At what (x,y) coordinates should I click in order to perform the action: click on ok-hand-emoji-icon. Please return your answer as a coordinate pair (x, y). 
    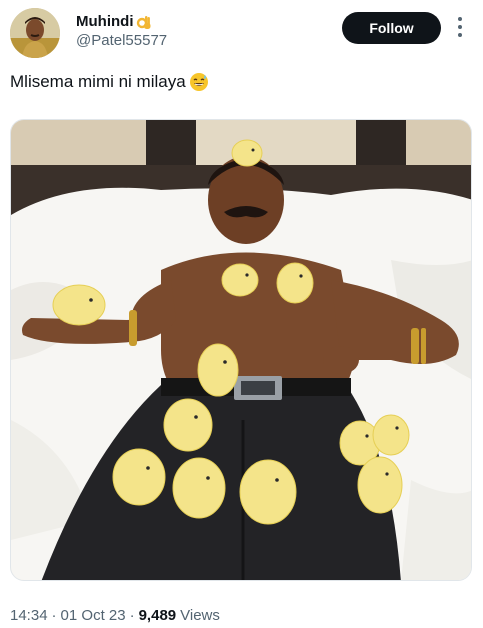
    Looking at the image, I should click on (144, 22).